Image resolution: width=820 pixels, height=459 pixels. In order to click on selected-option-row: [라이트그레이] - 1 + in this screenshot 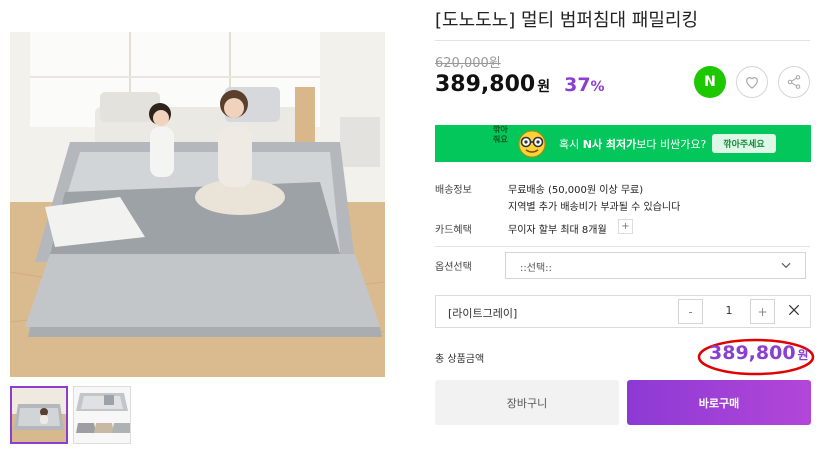, I will do `click(623, 311)`.